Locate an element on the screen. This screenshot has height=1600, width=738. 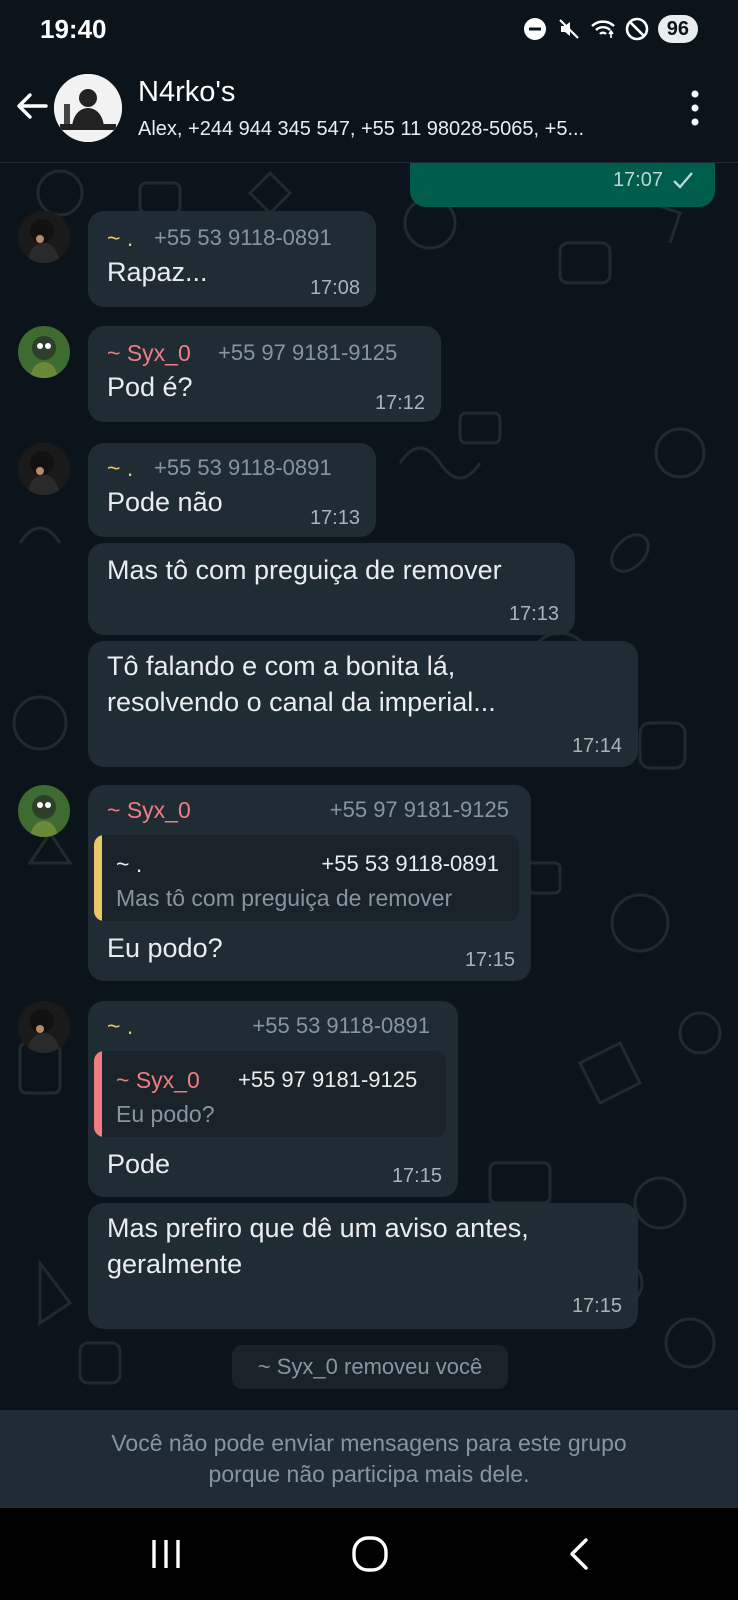
message-text: Mas tô com preguiça de remover is located at coordinates (304, 570).